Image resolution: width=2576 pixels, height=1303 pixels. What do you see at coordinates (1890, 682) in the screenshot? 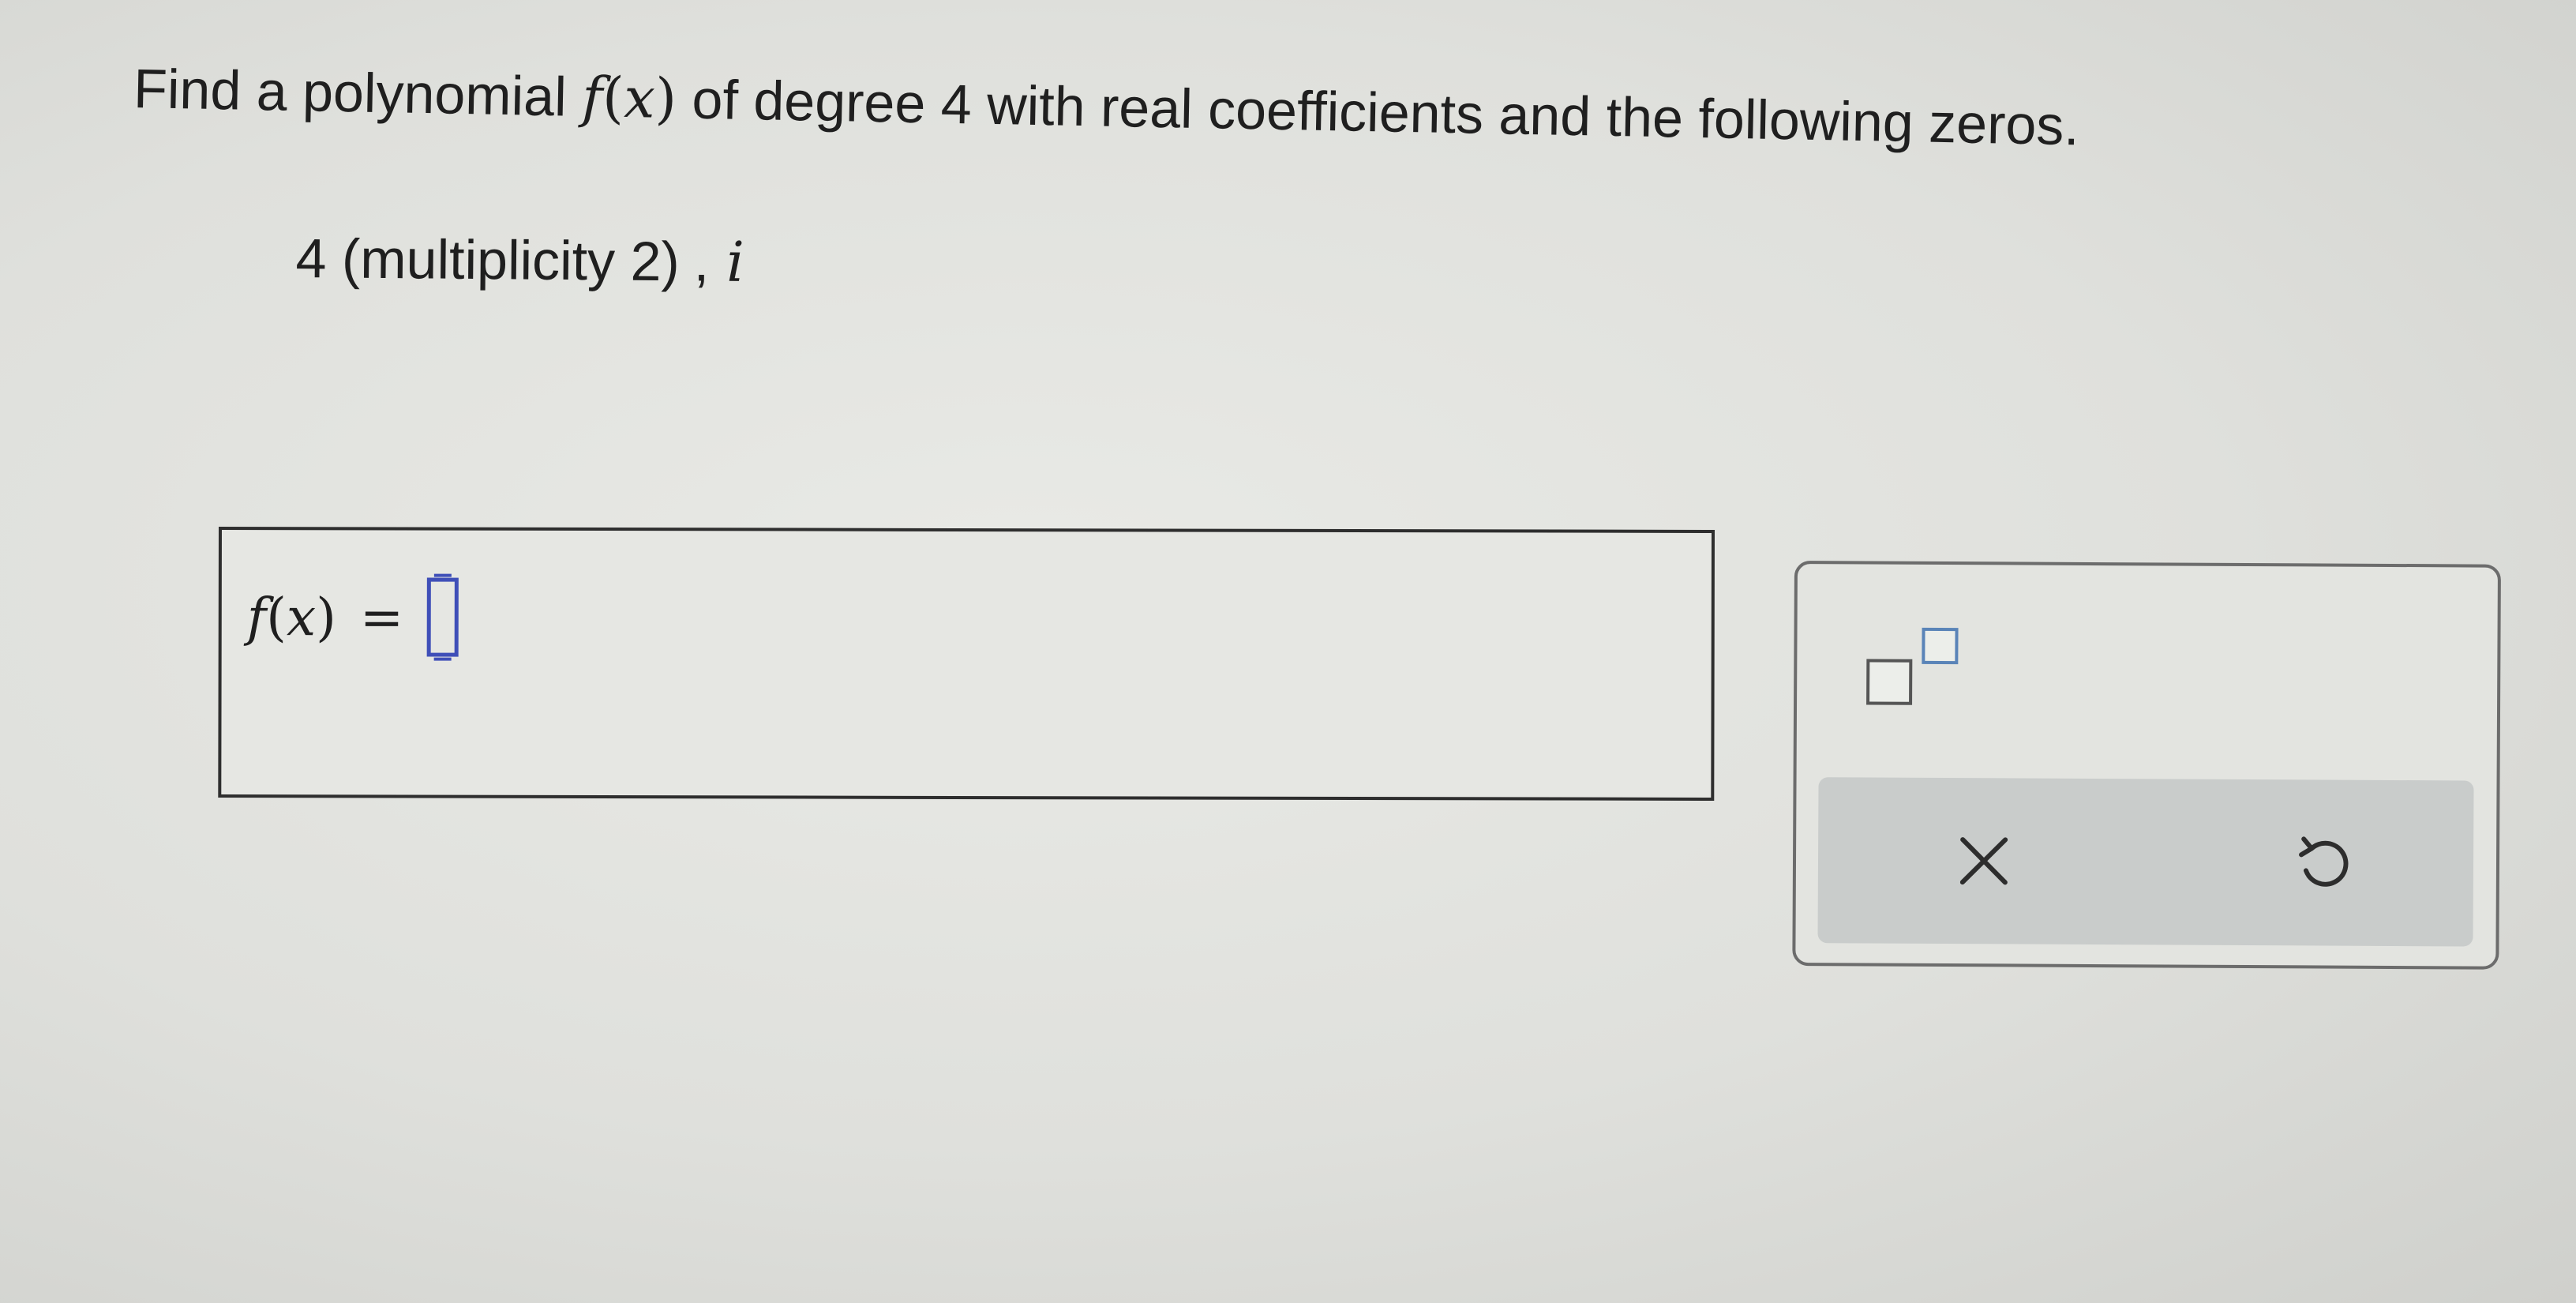
I see `superscript-template-icon` at bounding box center [1890, 682].